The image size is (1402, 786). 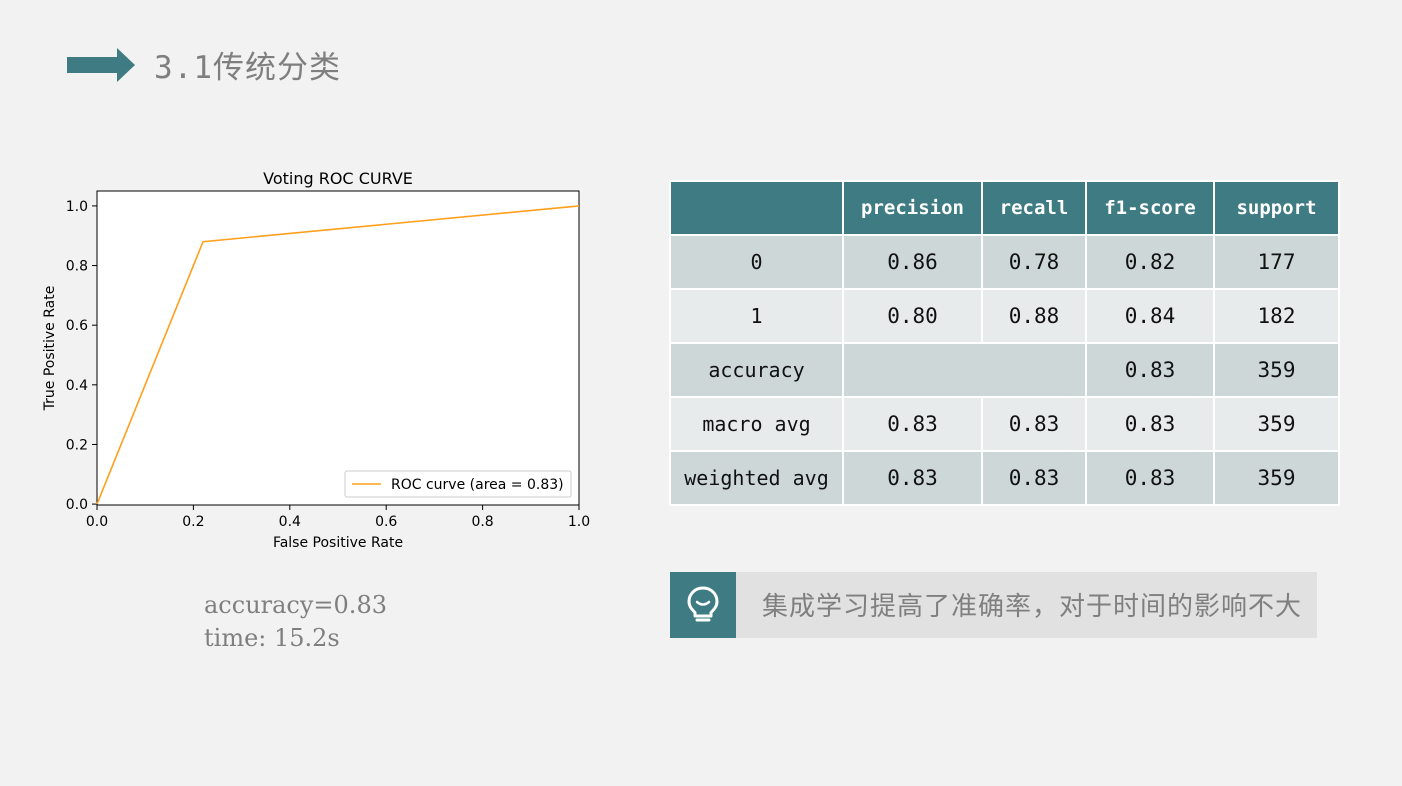 What do you see at coordinates (579, 522) in the screenshot?
I see `x-tick-label: 1.0` at bounding box center [579, 522].